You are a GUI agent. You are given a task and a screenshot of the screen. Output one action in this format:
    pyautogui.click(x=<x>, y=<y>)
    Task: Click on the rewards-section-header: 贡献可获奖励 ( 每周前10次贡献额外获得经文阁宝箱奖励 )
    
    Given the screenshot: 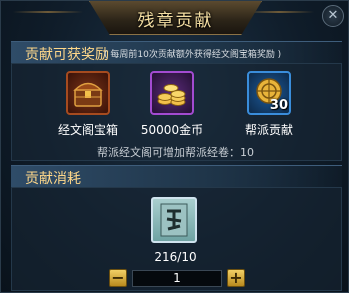 What is the action you would take?
    pyautogui.click(x=176, y=52)
    